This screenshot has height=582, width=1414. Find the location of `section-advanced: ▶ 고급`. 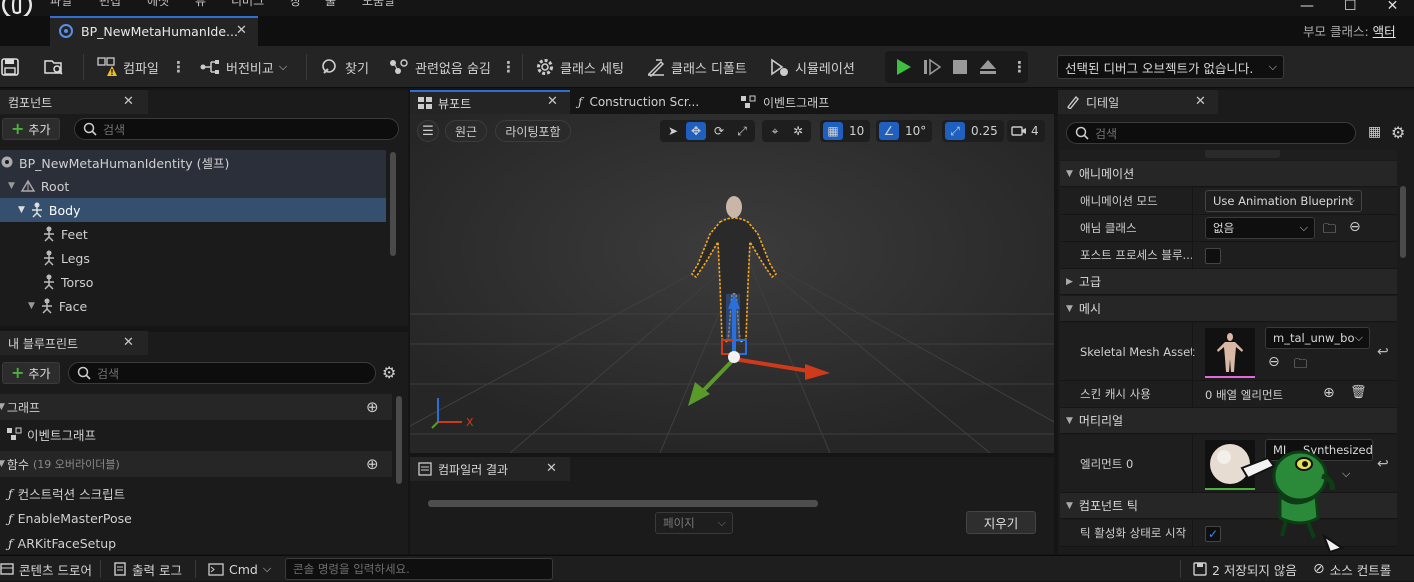

section-advanced: ▶ 고급 is located at coordinates (1228, 282).